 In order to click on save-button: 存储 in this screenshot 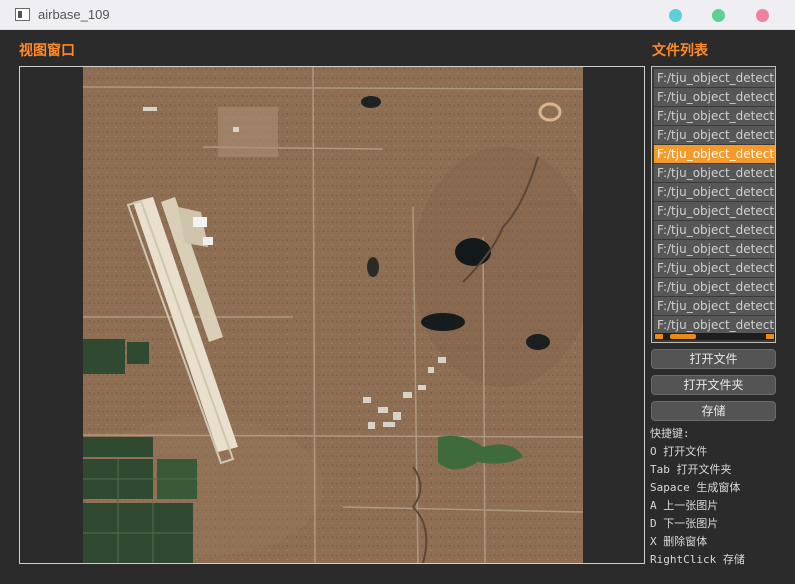, I will do `click(713, 411)`.